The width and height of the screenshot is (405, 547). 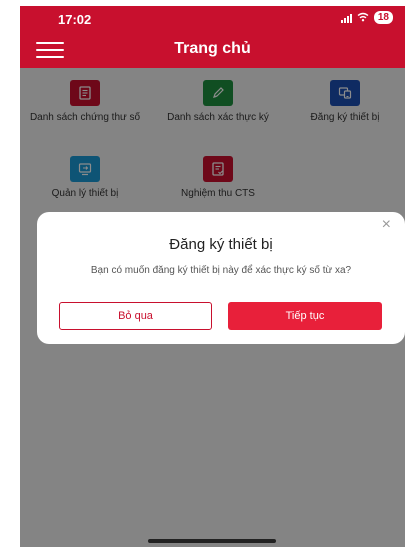 What do you see at coordinates (305, 316) in the screenshot?
I see `continue-button: Tiếp tục` at bounding box center [305, 316].